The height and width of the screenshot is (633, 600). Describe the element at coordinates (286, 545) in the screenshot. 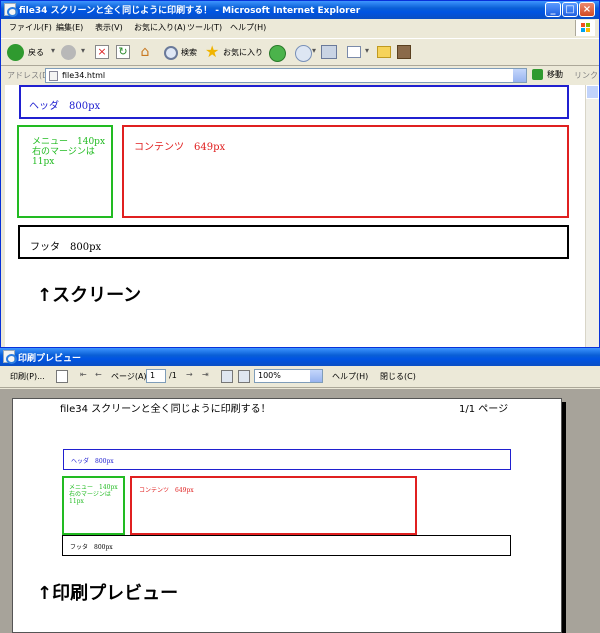

I see `preview-footer-box: フッタ 800px` at that location.